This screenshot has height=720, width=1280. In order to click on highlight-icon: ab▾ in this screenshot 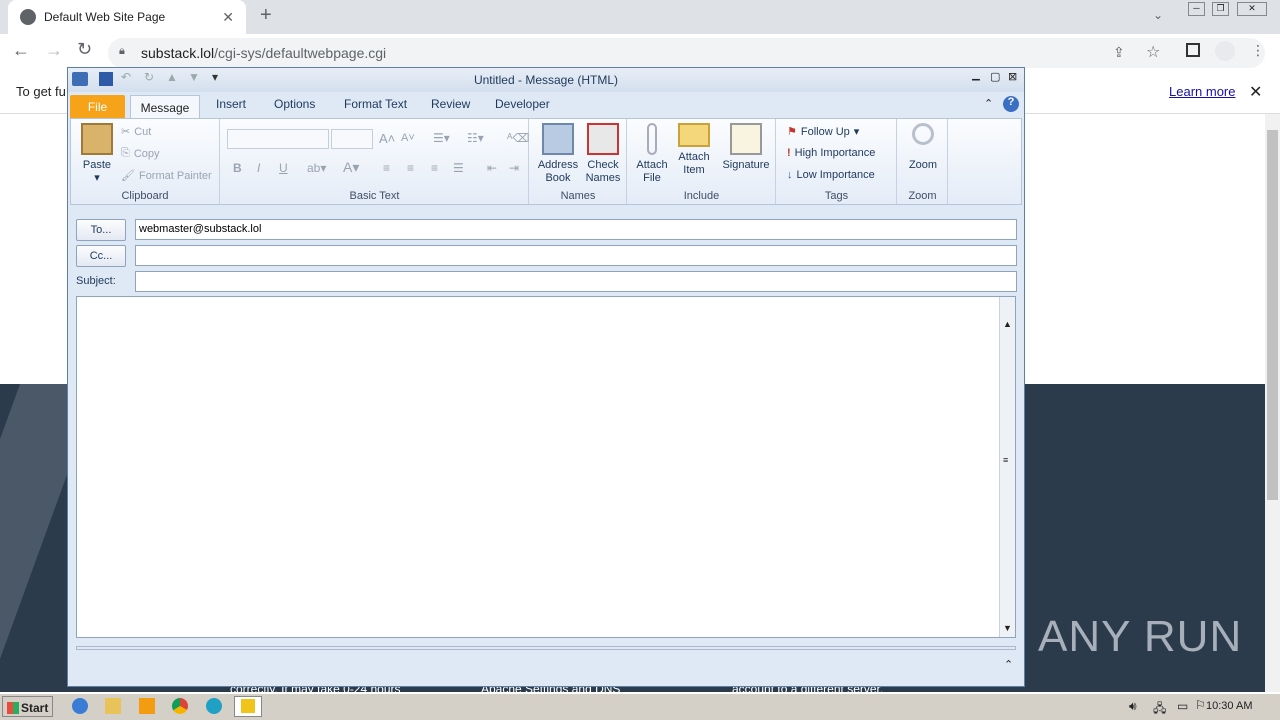, I will do `click(316, 168)`.